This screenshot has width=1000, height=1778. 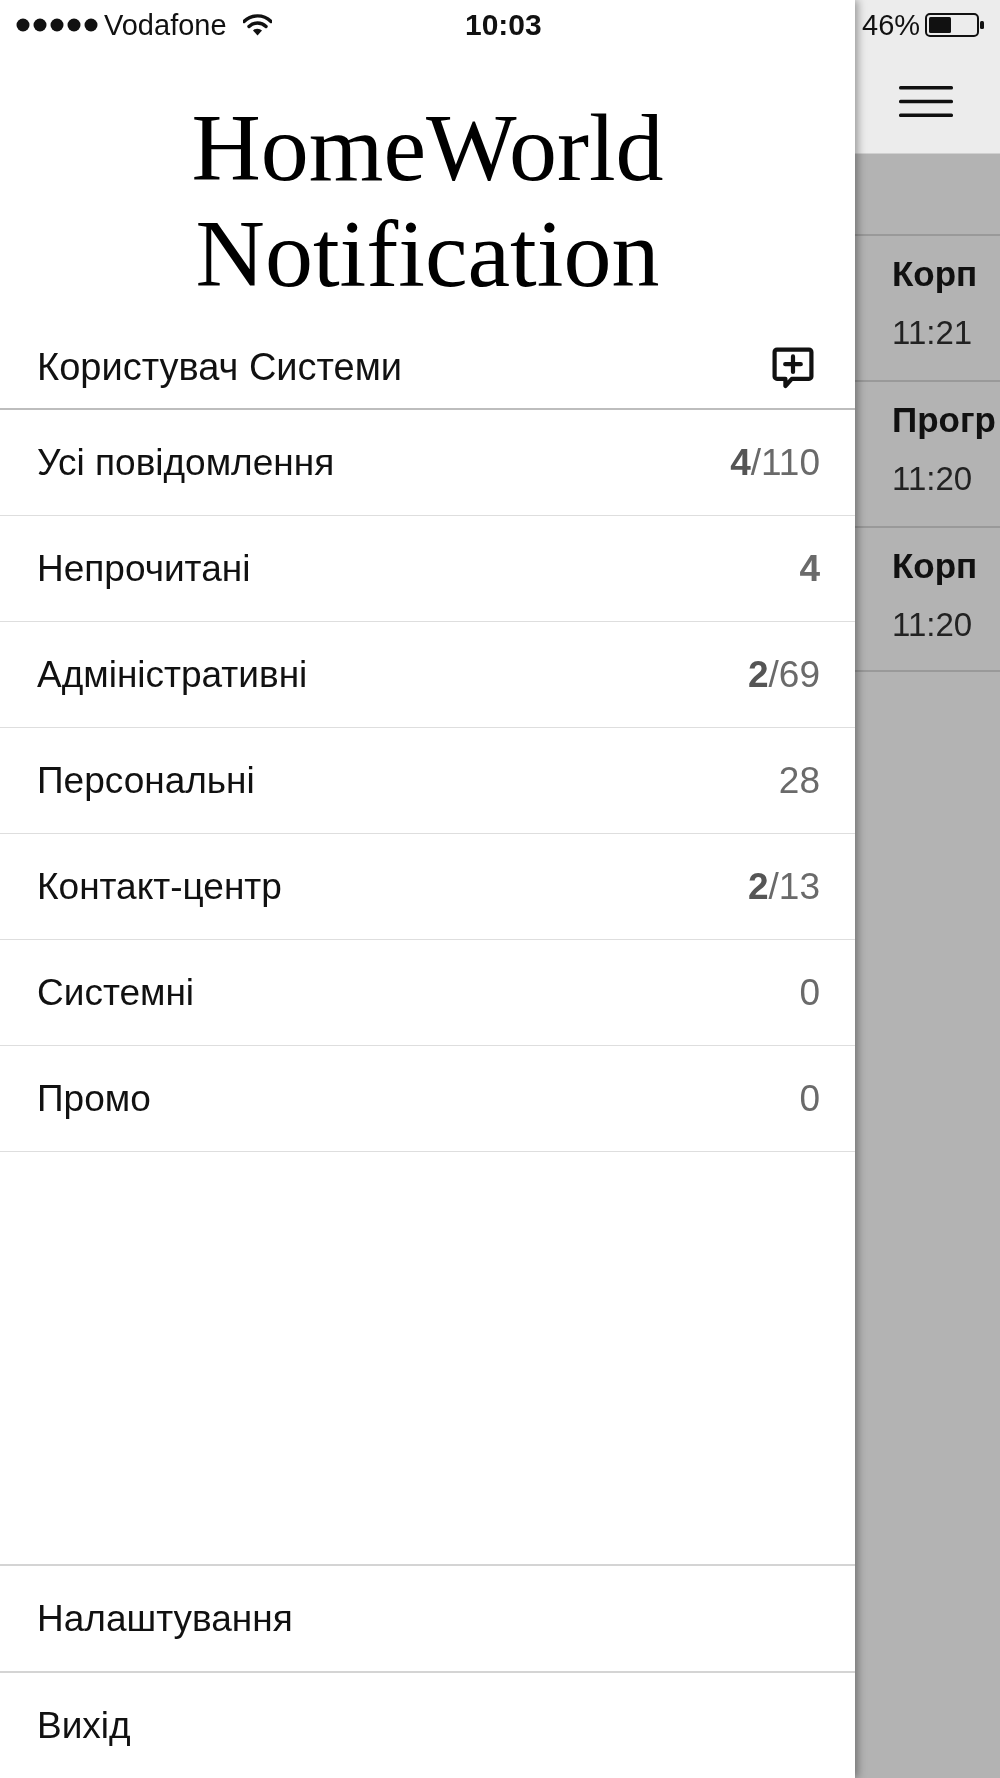 What do you see at coordinates (925, 101) in the screenshot?
I see `menu-icon` at bounding box center [925, 101].